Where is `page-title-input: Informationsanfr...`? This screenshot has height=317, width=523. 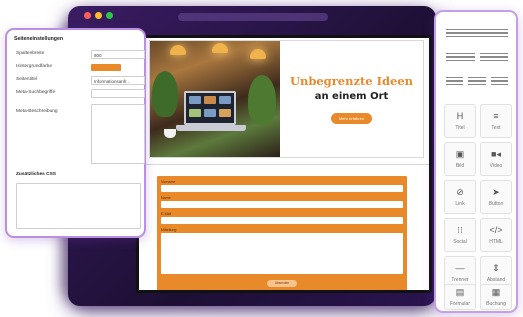
page-title-input: Informationsanfr... is located at coordinates (118, 80).